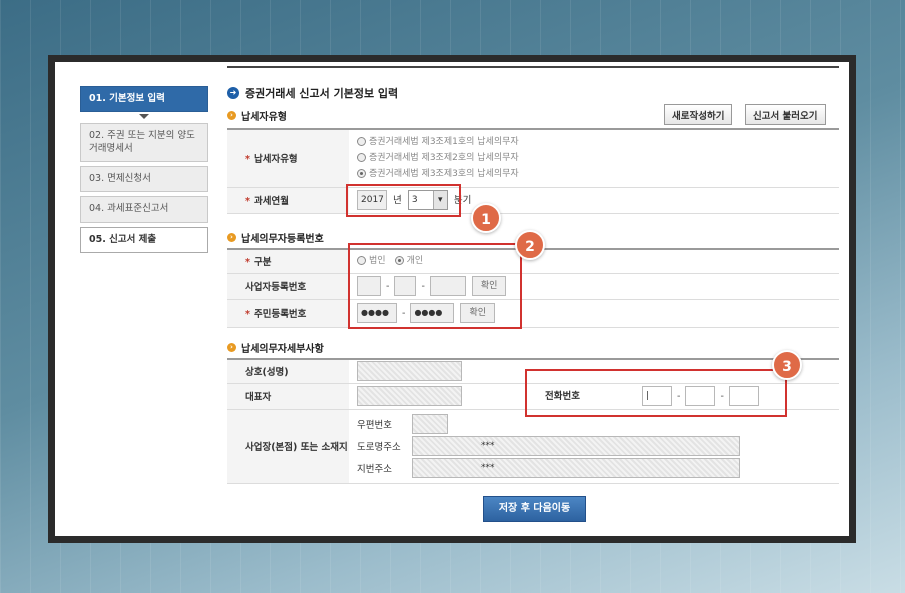 Image resolution: width=905 pixels, height=593 pixels. What do you see at coordinates (144, 240) in the screenshot?
I see `step-submit: 05. 신고서 제출` at bounding box center [144, 240].